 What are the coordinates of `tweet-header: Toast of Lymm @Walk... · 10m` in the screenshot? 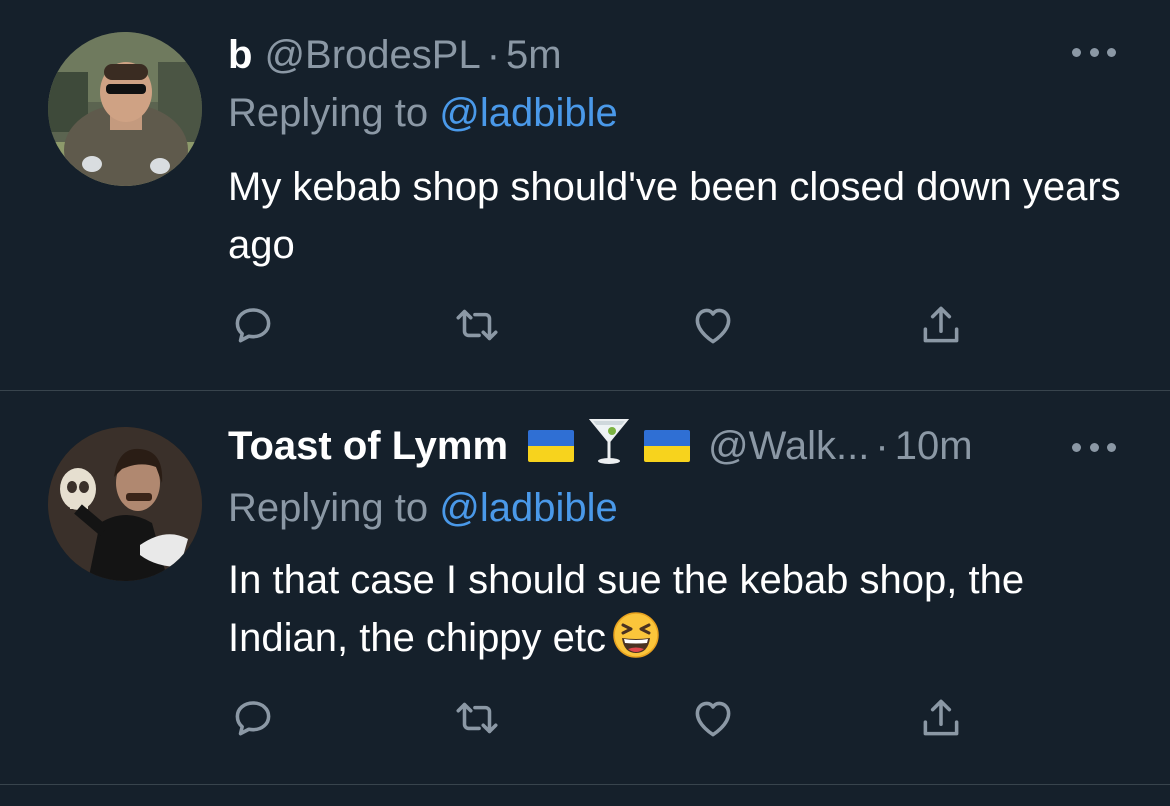 It's located at (600, 445).